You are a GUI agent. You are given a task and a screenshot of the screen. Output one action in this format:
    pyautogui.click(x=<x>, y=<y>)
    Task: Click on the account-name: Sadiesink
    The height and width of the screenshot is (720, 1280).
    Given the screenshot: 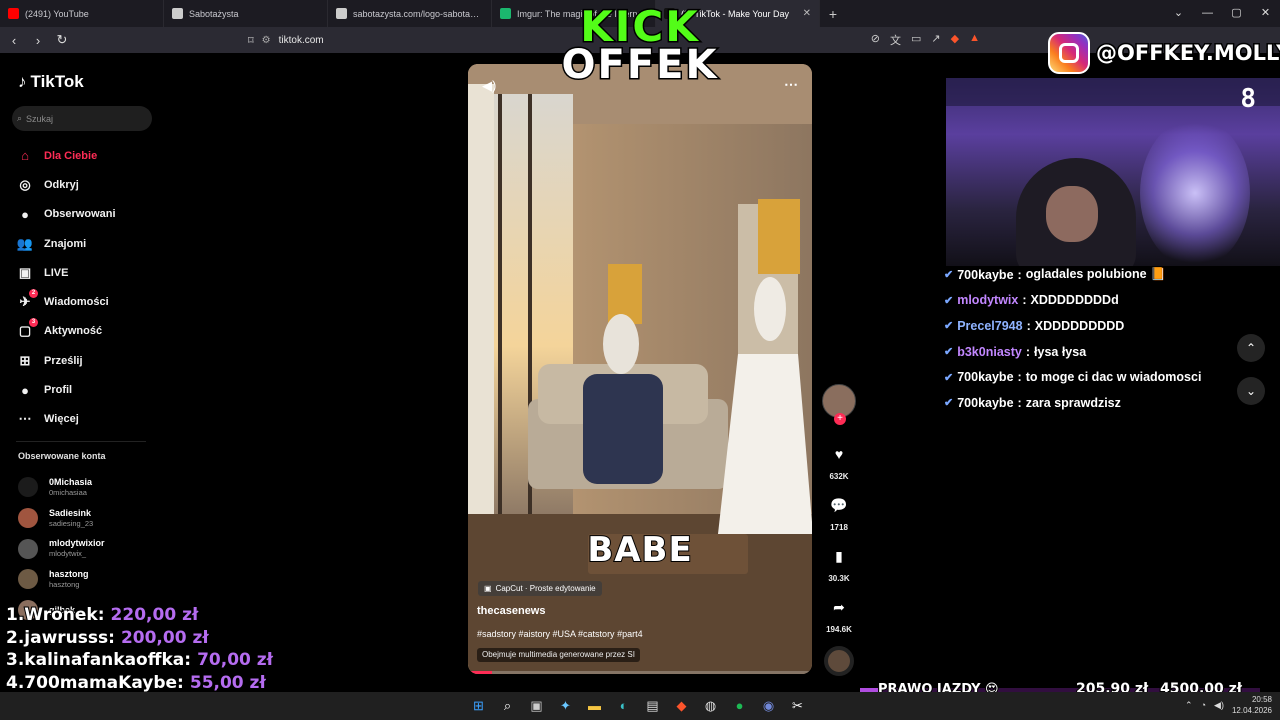 What is the action you would take?
    pyautogui.click(x=70, y=512)
    